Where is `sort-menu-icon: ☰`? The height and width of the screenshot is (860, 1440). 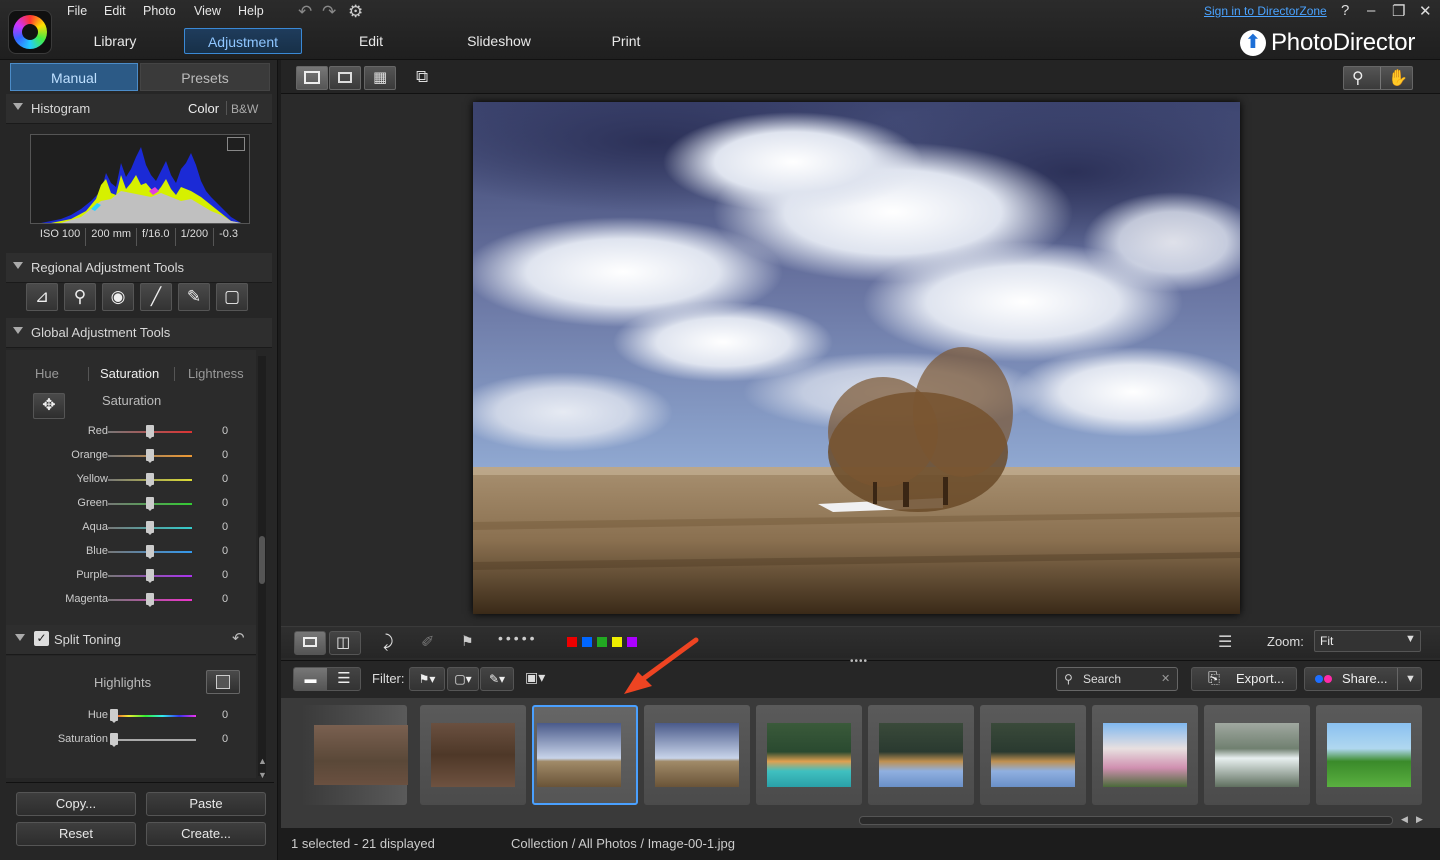
sort-menu-icon: ☰ is located at coordinates (1225, 642).